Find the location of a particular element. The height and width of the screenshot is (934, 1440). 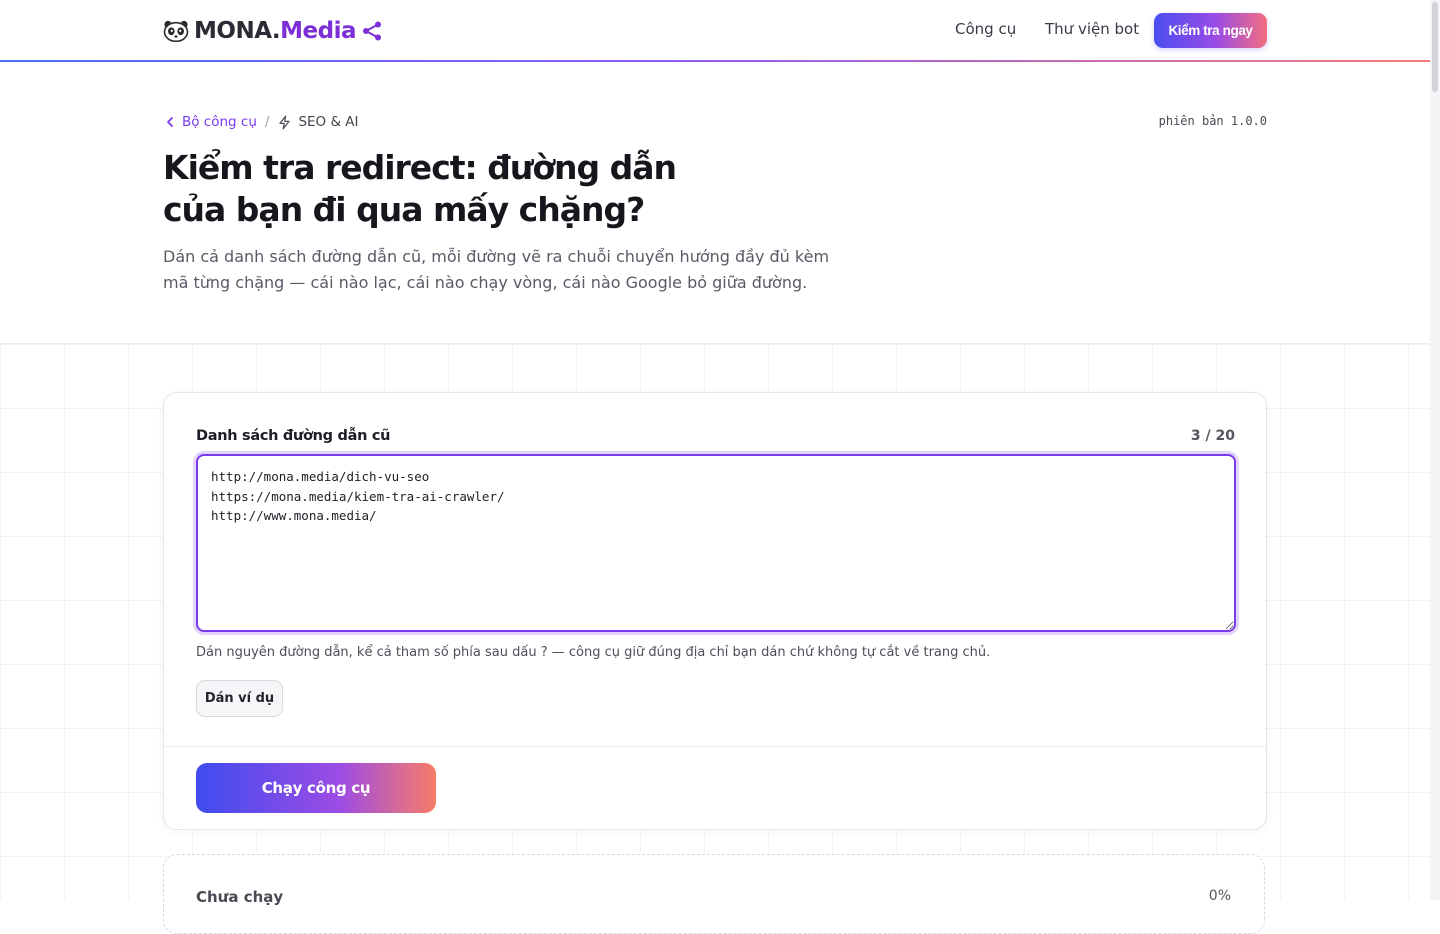

status-progress: 0% is located at coordinates (1219, 896).